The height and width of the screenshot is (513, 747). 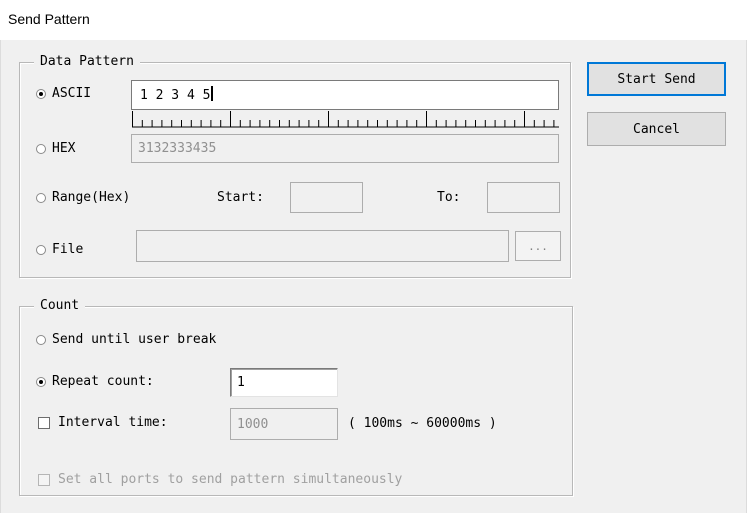 What do you see at coordinates (253, 424) in the screenshot?
I see `interval-time-value: 1000` at bounding box center [253, 424].